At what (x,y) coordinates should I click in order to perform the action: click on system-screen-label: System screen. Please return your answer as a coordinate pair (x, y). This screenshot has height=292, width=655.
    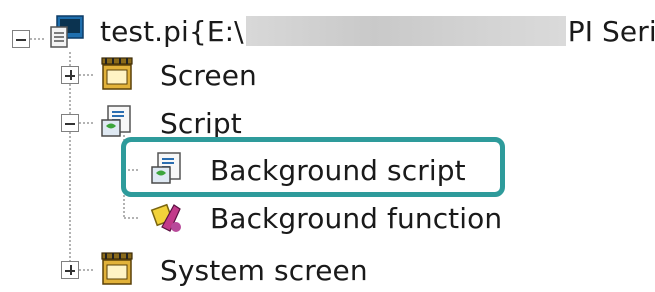
    Looking at the image, I should click on (264, 270).